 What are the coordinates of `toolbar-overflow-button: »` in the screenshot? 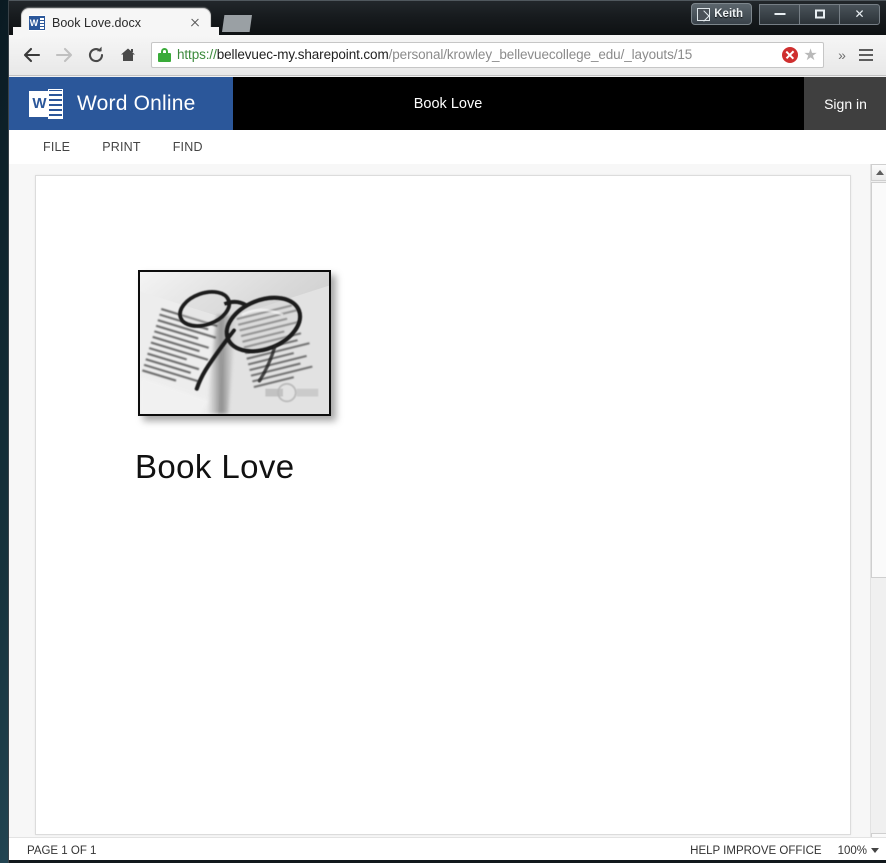 It's located at (842, 55).